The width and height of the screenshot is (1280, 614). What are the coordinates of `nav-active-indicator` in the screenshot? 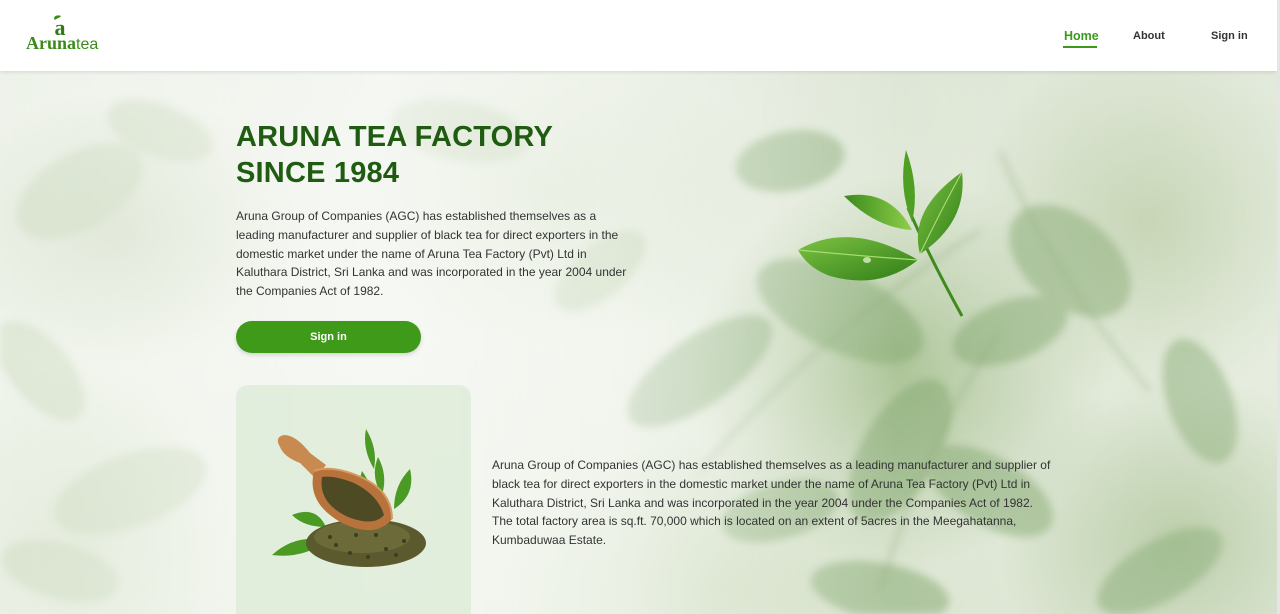 It's located at (1080, 47).